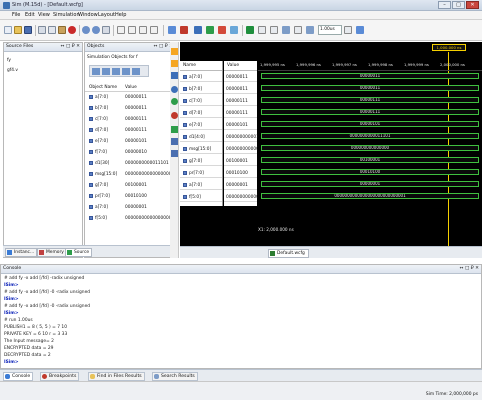 This screenshot has width=482, height=400. What do you see at coordinates (86, 30) in the screenshot?
I see `undo-icon` at bounding box center [86, 30].